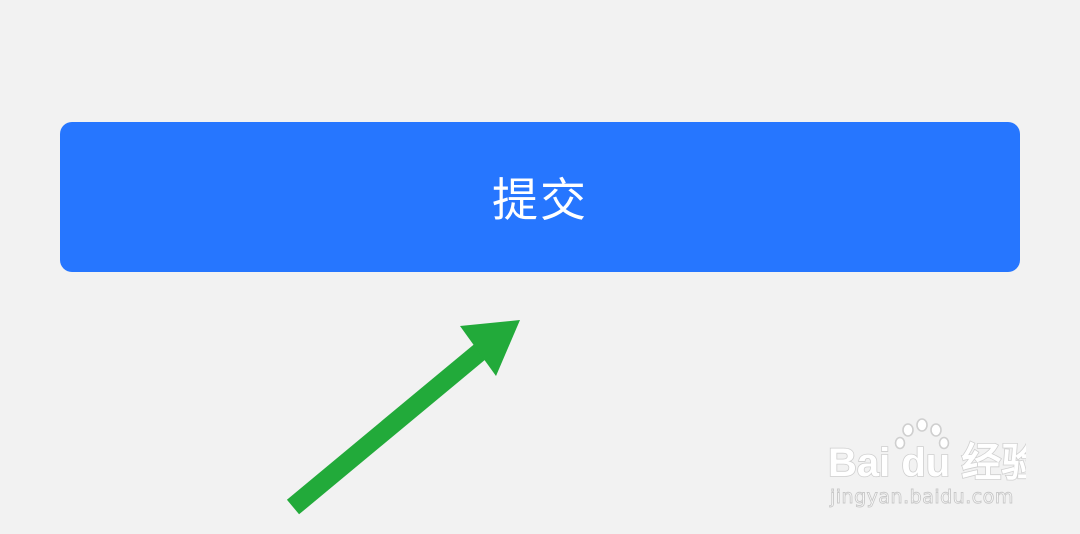 The height and width of the screenshot is (534, 1080). I want to click on logo-text: Bai du 经验, so click(927, 463).